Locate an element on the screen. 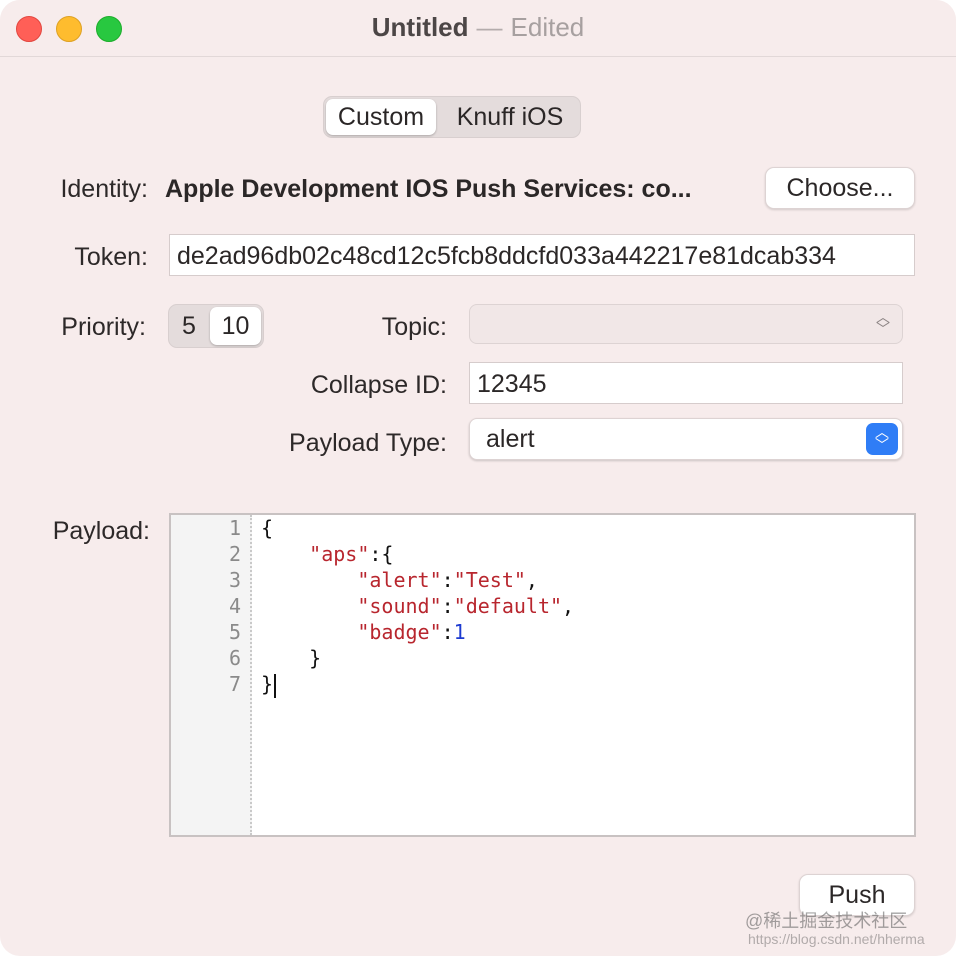 Image resolution: width=956 pixels, height=956 pixels. line-number: 6 is located at coordinates (234, 658).